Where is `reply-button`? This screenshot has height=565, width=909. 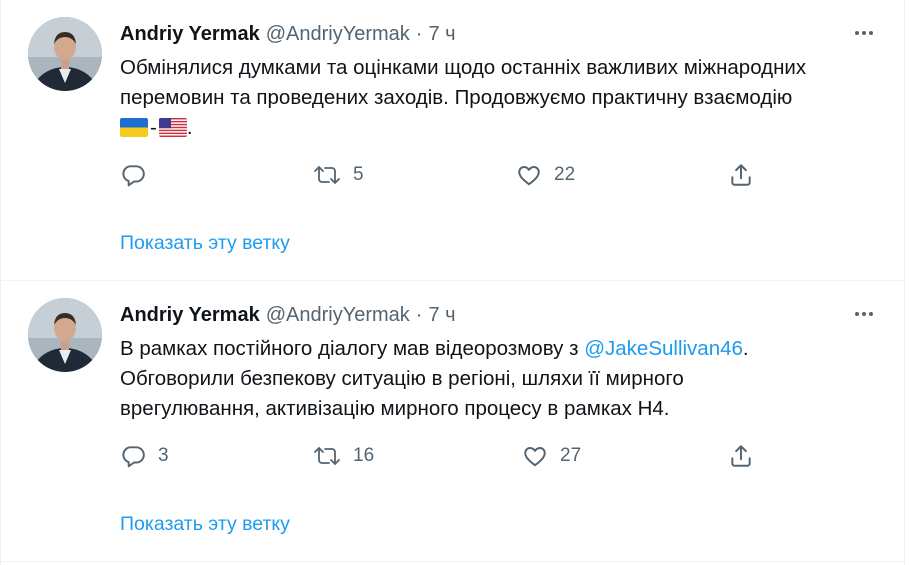 reply-button is located at coordinates (139, 175).